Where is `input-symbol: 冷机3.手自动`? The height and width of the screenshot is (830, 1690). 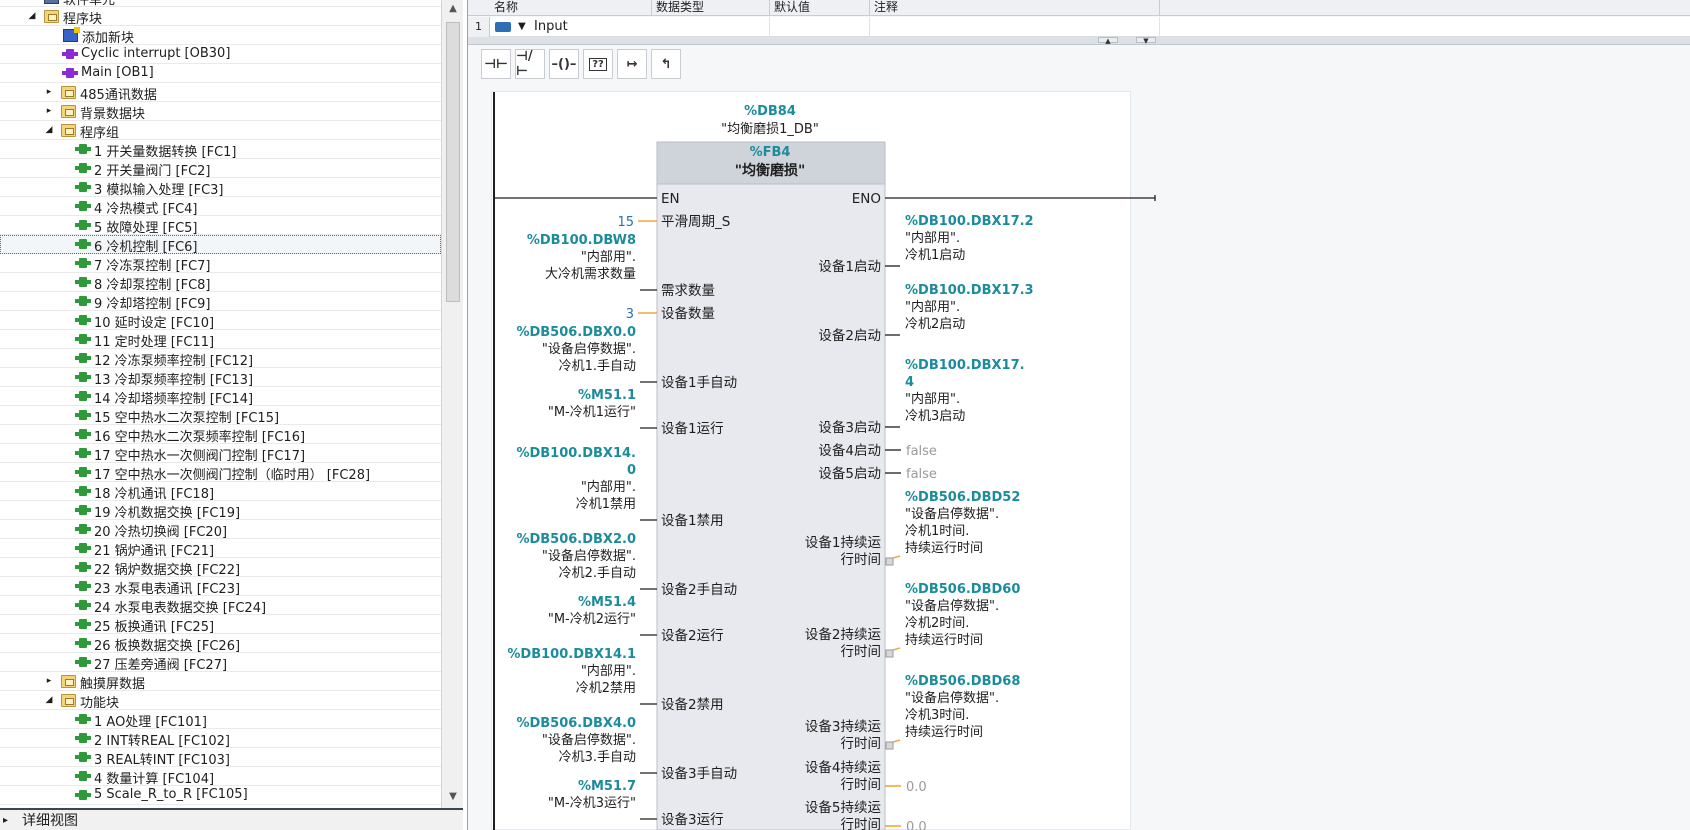
input-symbol: 冷机3.手自动 is located at coordinates (597, 757).